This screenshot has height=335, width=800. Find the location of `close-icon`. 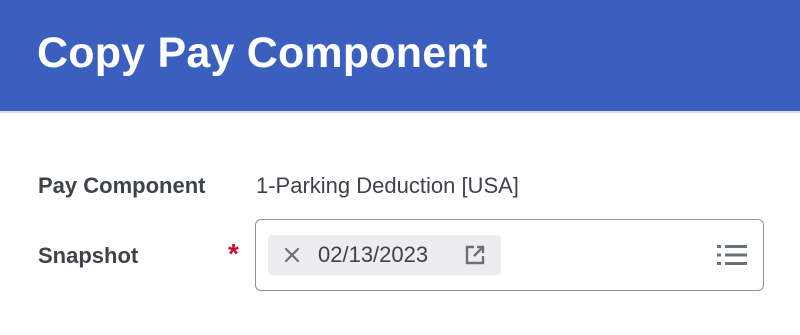

close-icon is located at coordinates (292, 255).